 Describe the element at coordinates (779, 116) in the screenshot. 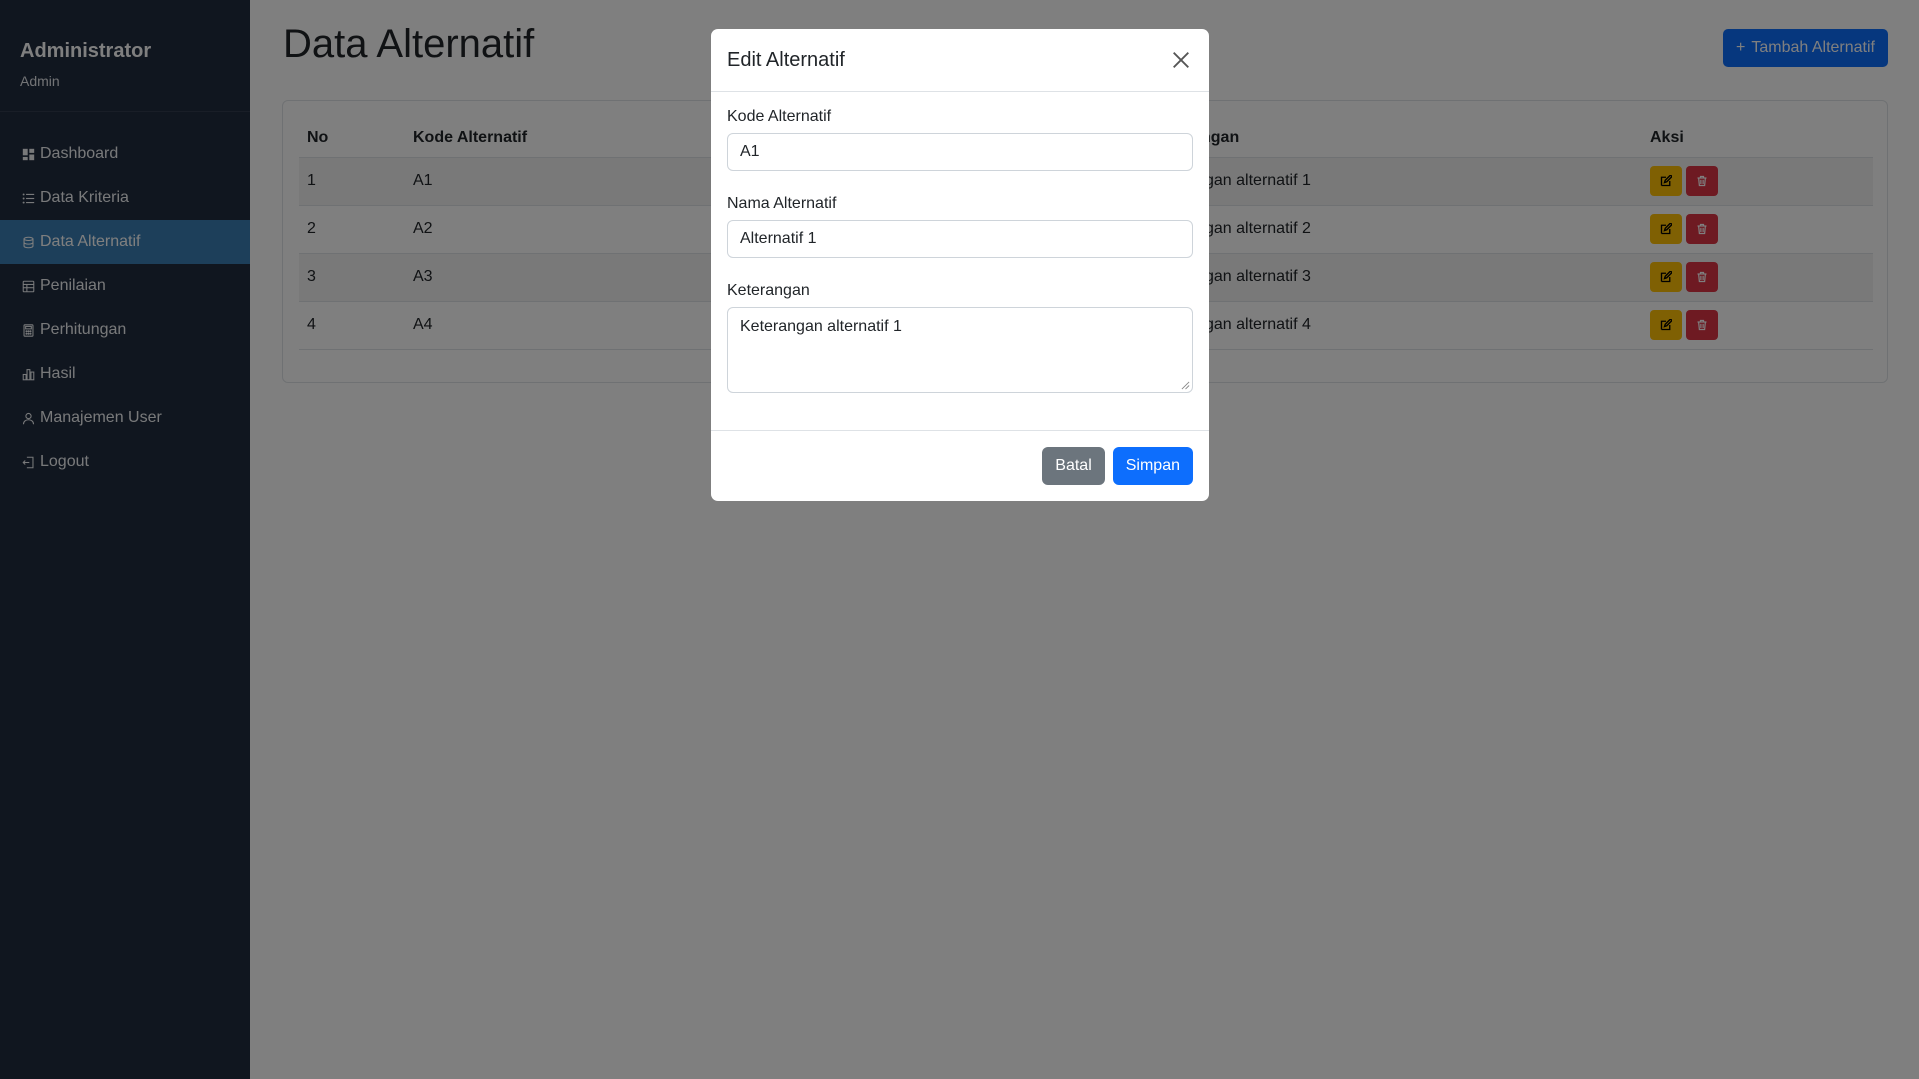

I see `kode-alternatif-label: Kode Alternatif` at that location.